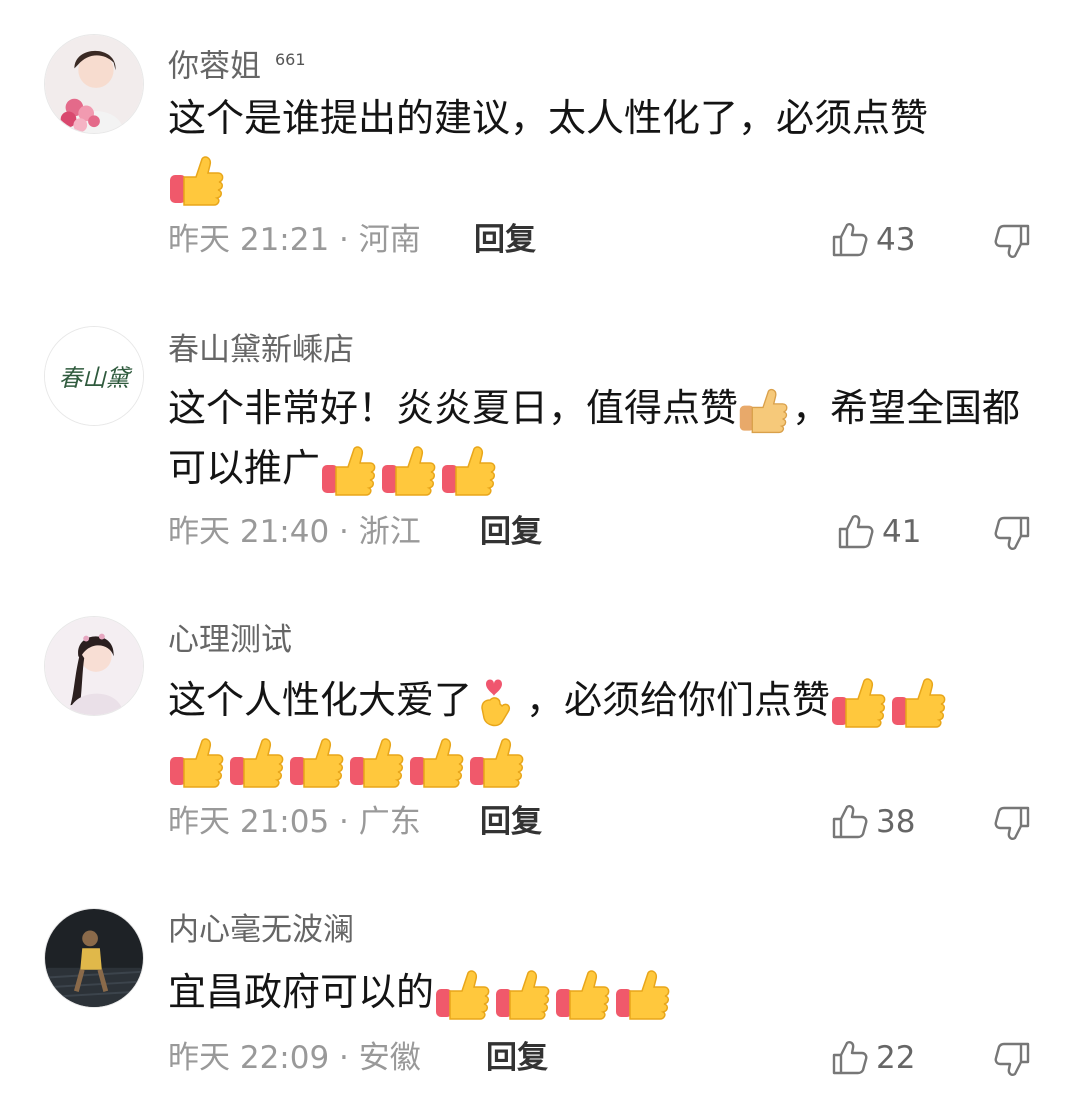 Image resolution: width=1080 pixels, height=1110 pixels. What do you see at coordinates (896, 240) in the screenshot?
I see `like-count: 43` at bounding box center [896, 240].